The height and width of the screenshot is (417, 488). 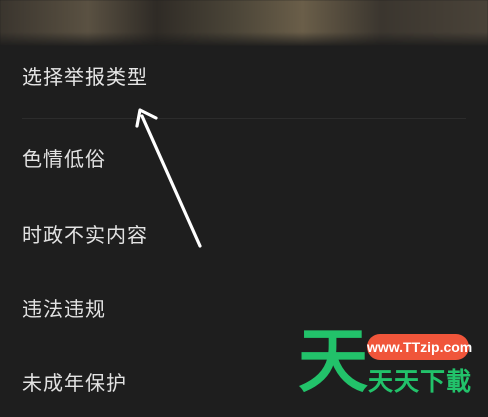 What do you see at coordinates (420, 381) in the screenshot?
I see `watermark-site-name: 天天下載` at bounding box center [420, 381].